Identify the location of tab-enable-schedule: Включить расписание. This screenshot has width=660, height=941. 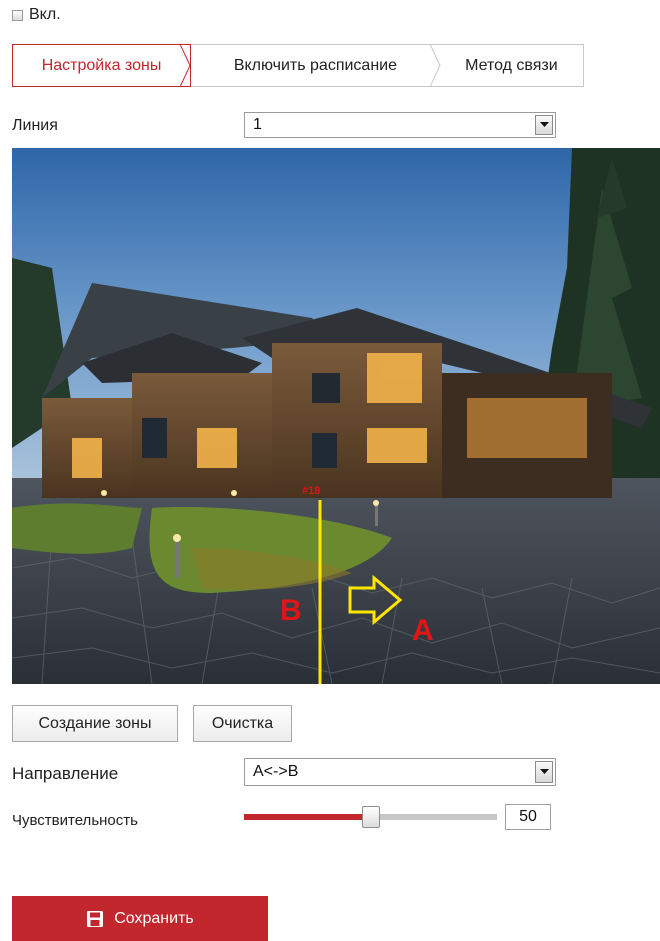
(316, 65).